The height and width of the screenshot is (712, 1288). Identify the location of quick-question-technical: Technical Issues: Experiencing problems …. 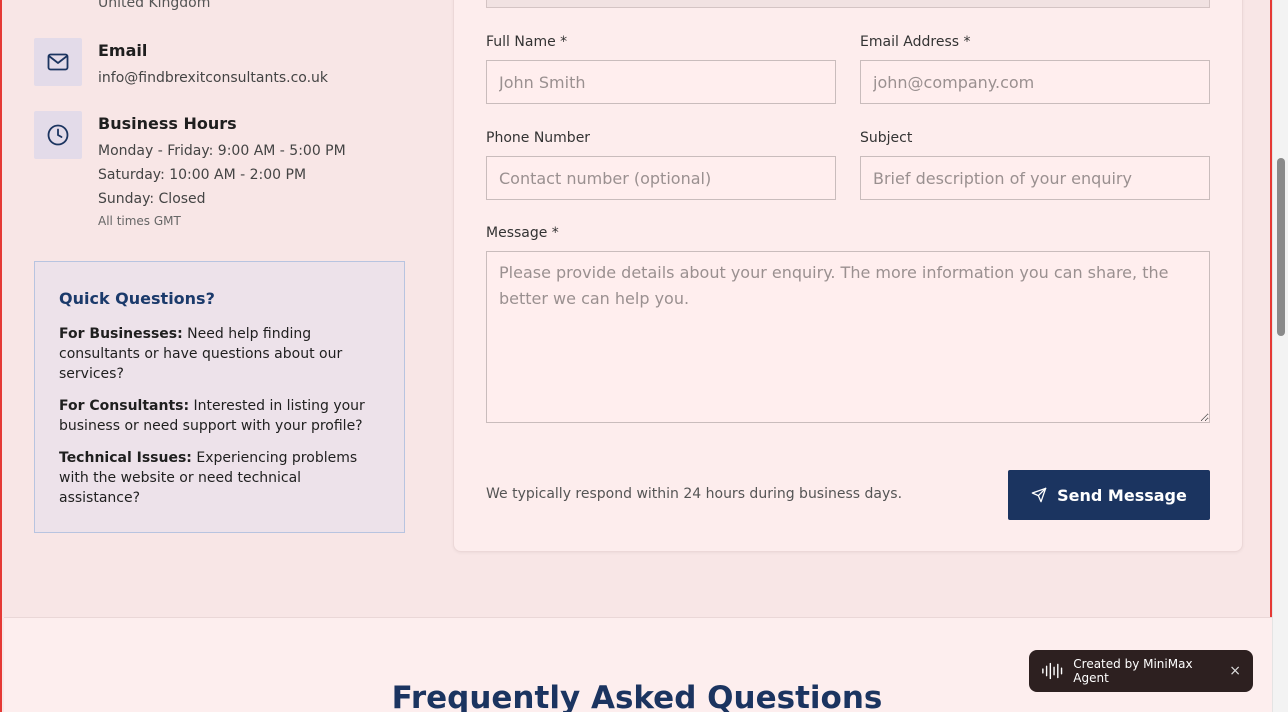
(219, 478).